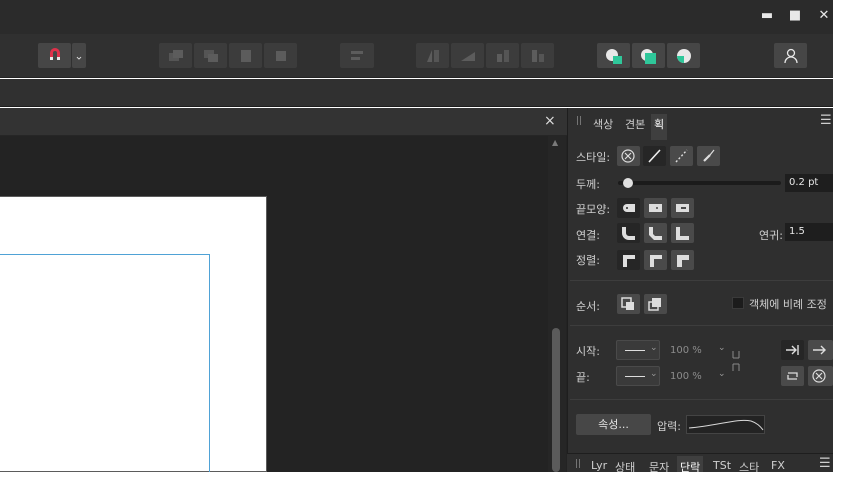 The width and height of the screenshot is (845, 480). I want to click on scrollbar-thumb, so click(556, 400).